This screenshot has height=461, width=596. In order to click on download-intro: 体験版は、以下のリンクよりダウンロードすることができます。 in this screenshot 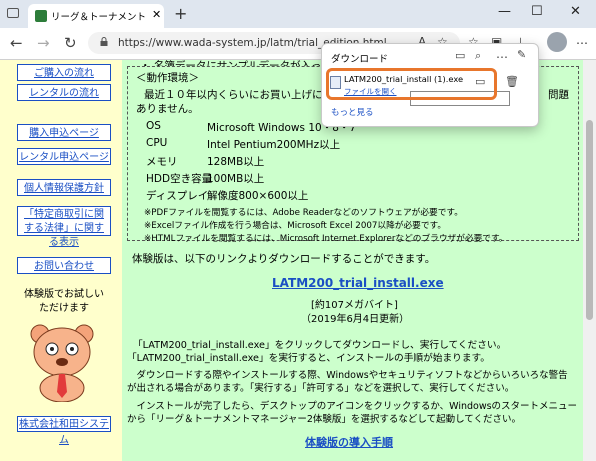, I will do `click(284, 259)`.